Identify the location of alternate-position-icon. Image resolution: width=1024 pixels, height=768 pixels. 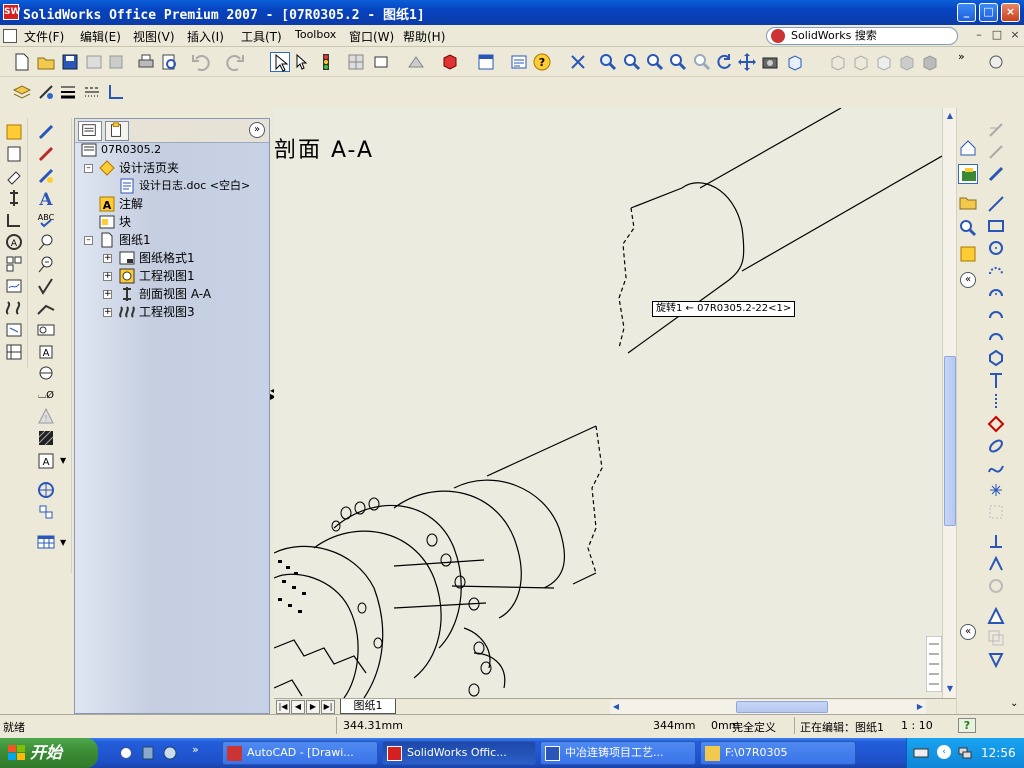
(14, 352).